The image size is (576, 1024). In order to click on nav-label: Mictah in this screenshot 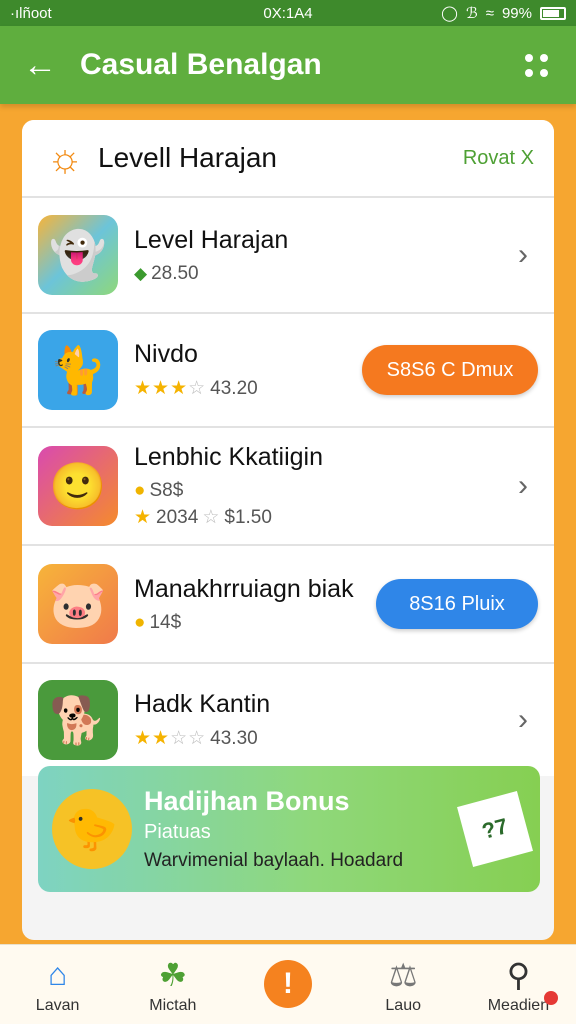, I will do `click(173, 1005)`.